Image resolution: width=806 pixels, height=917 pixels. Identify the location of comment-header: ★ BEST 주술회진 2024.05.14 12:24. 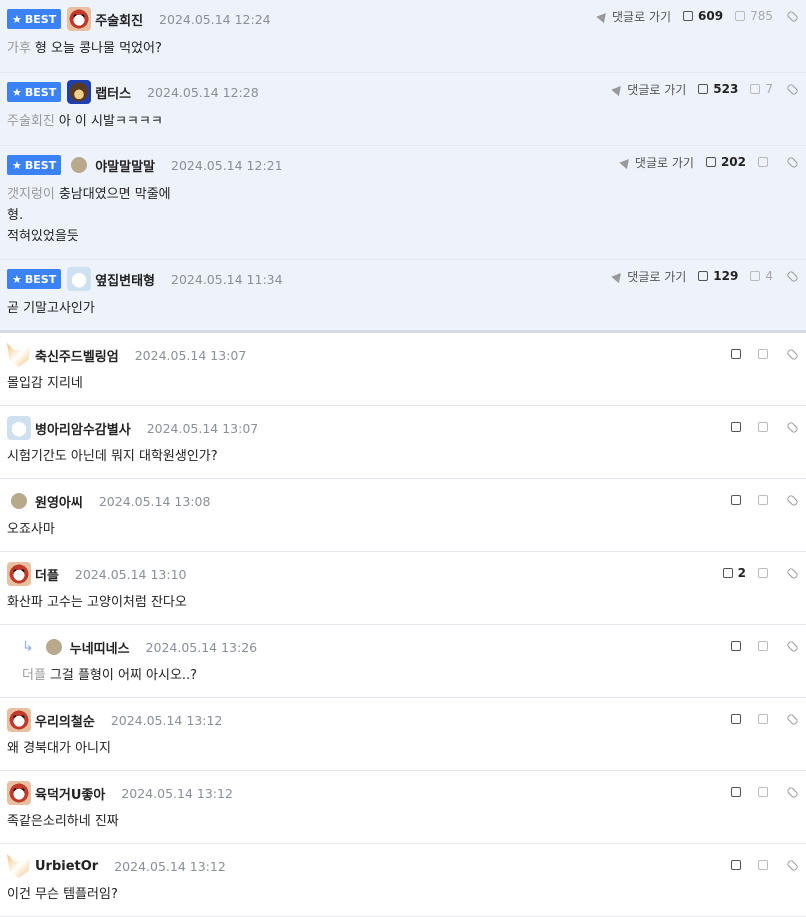
(139, 19).